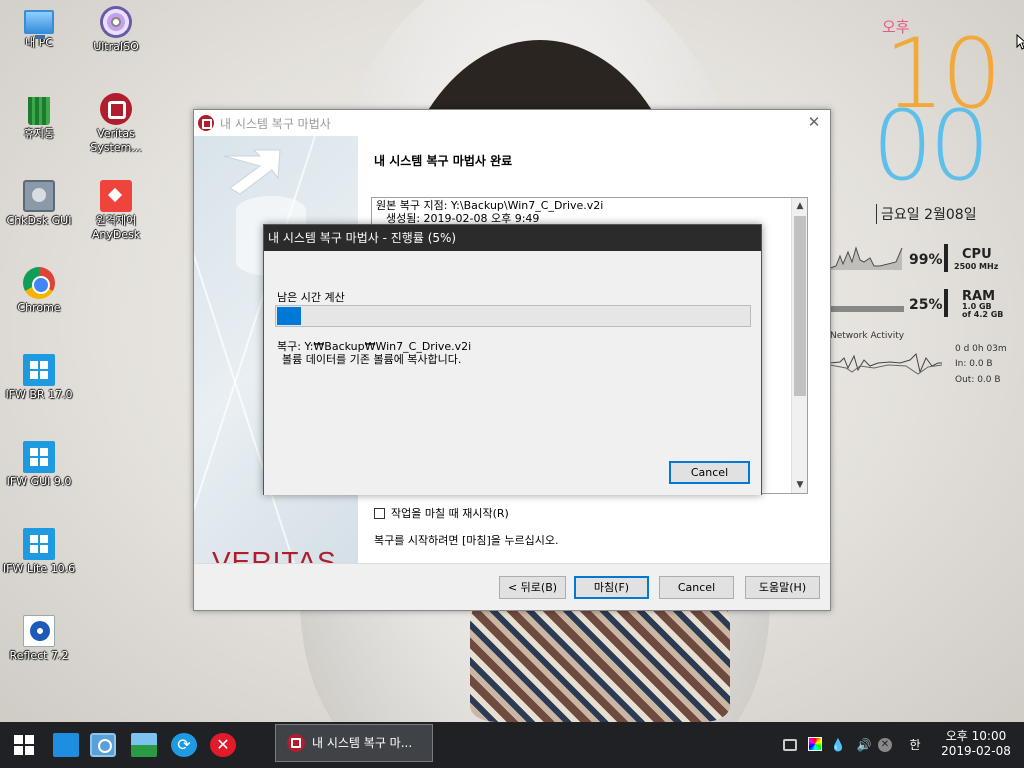 Image resolution: width=1024 pixels, height=768 pixels. I want to click on network-title: Network Activity, so click(867, 336).